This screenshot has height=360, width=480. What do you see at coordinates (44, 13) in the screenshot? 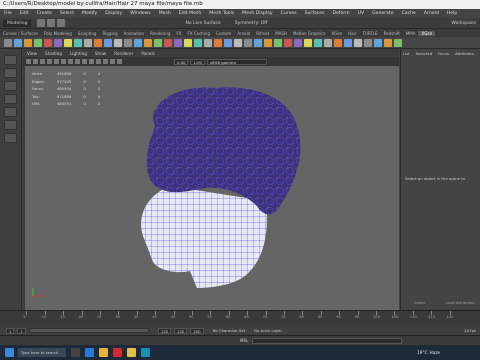
I see `menu-create: Create` at bounding box center [44, 13].